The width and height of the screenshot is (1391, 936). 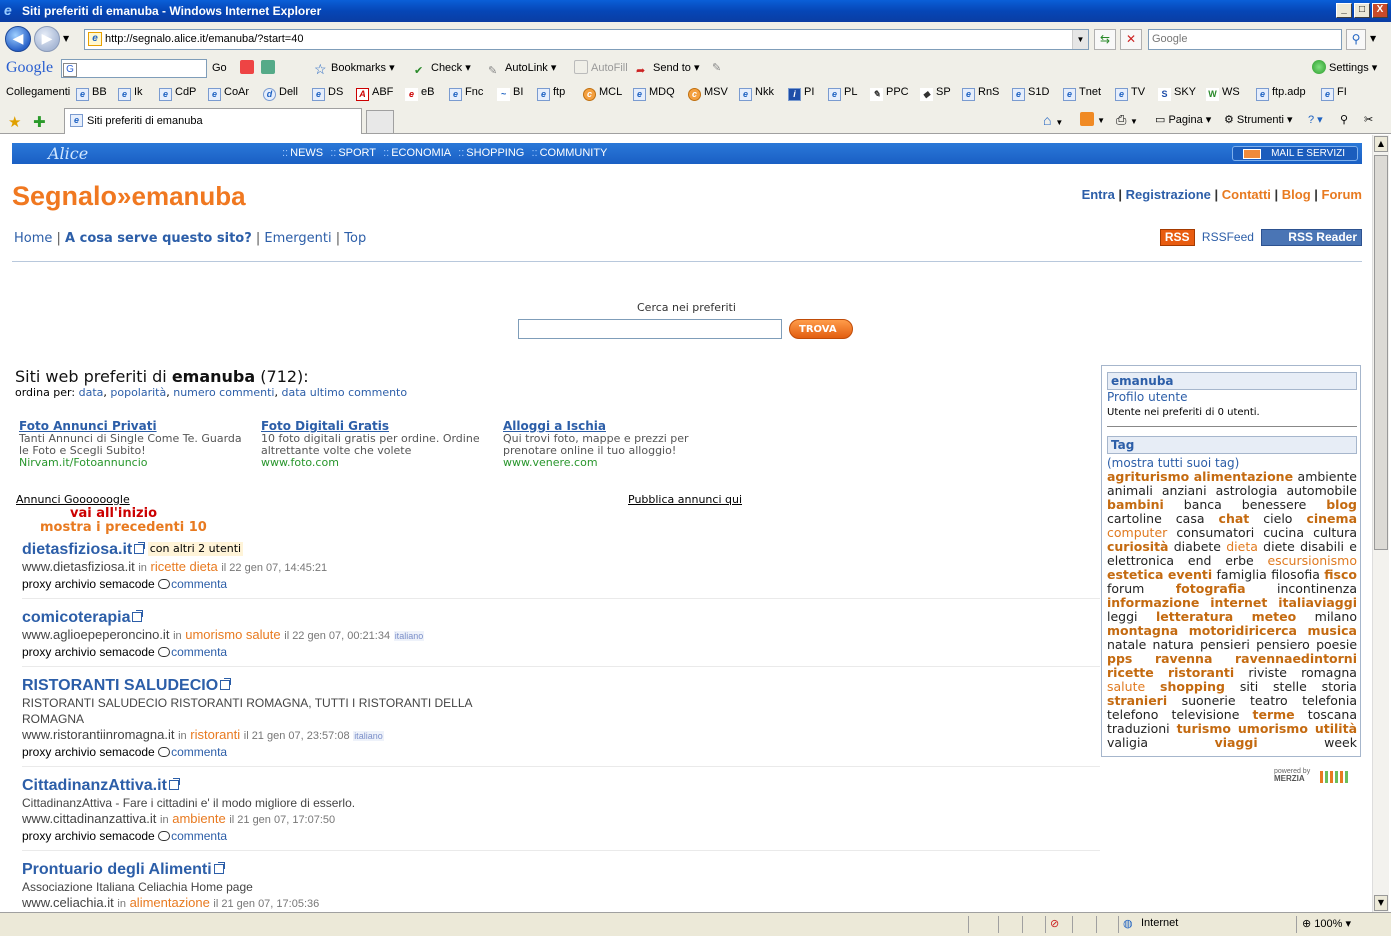 What do you see at coordinates (1239, 560) in the screenshot?
I see `tag-link: erbe` at bounding box center [1239, 560].